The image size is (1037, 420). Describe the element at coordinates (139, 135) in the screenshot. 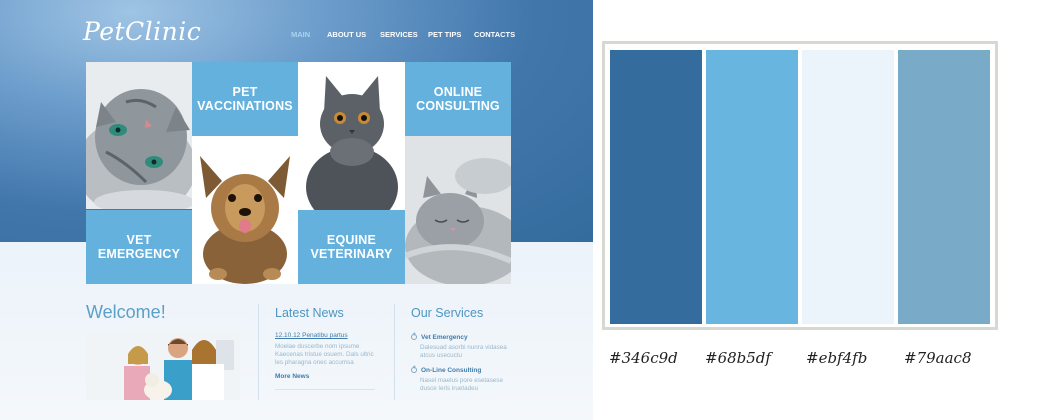

I see `kitten-photo` at that location.